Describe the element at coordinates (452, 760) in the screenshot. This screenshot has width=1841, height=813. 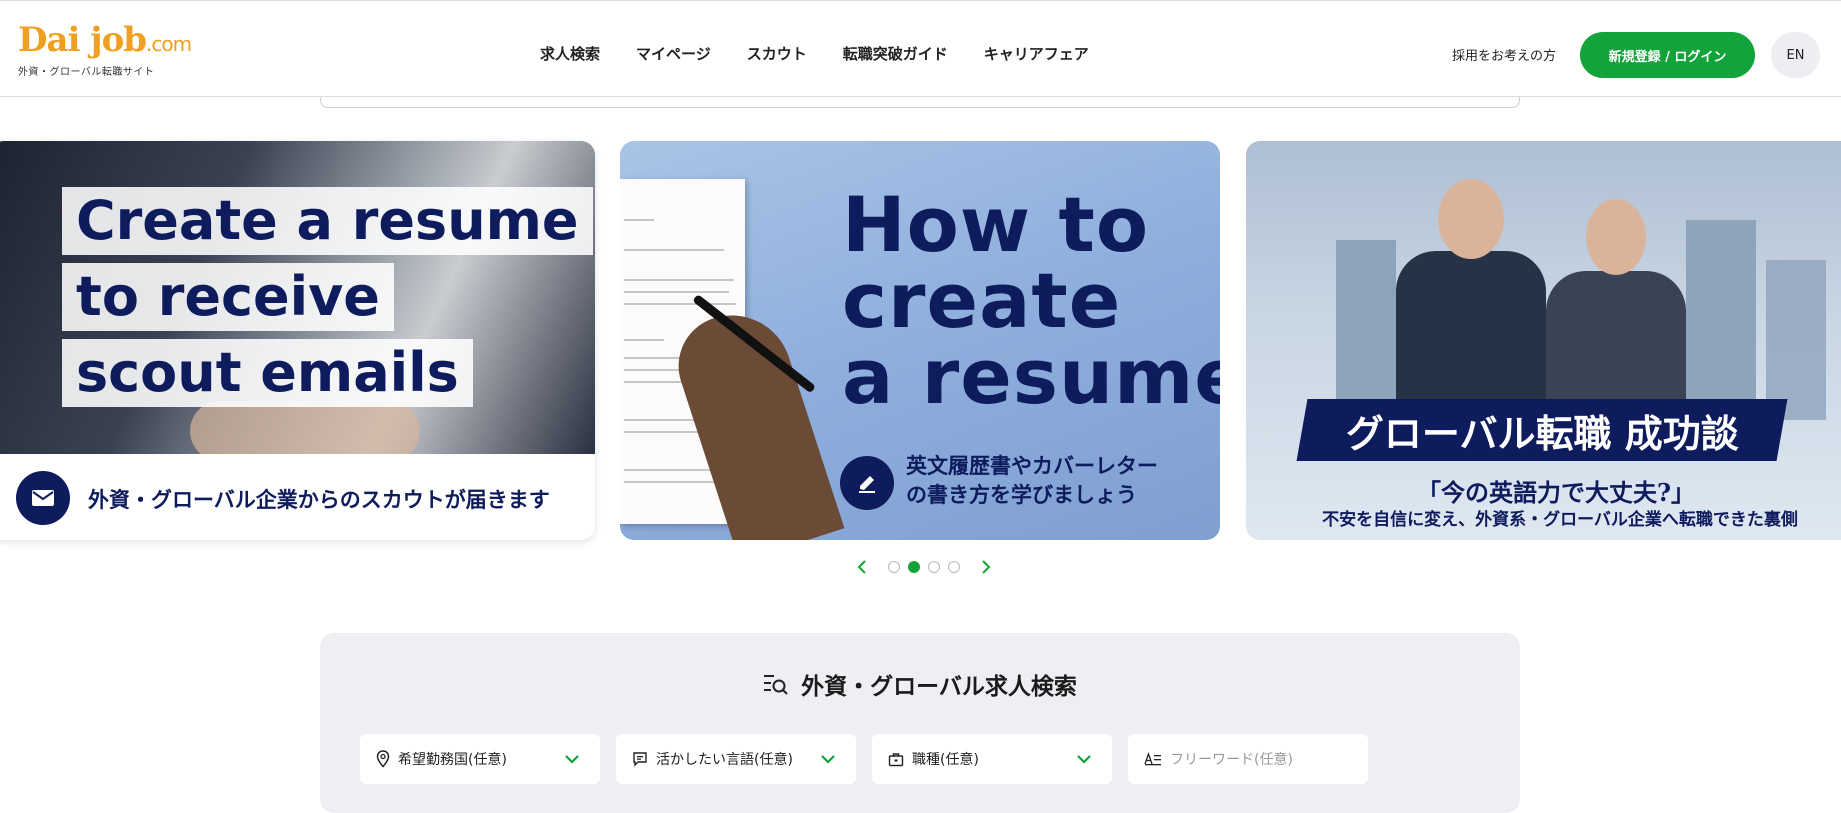
I see `country-select-label: 希望勤務国(任意)` at that location.